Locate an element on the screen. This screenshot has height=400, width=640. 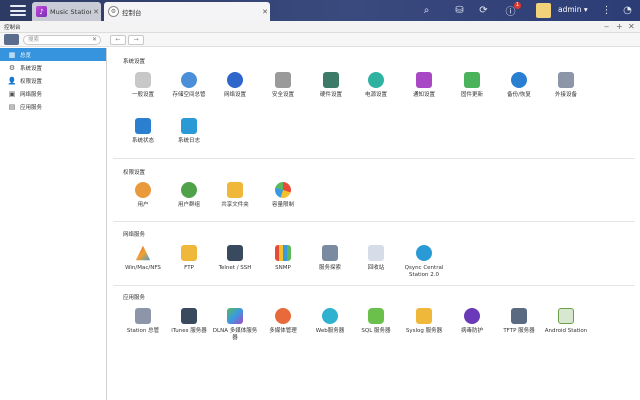
home-button is located at coordinates (11, 39).